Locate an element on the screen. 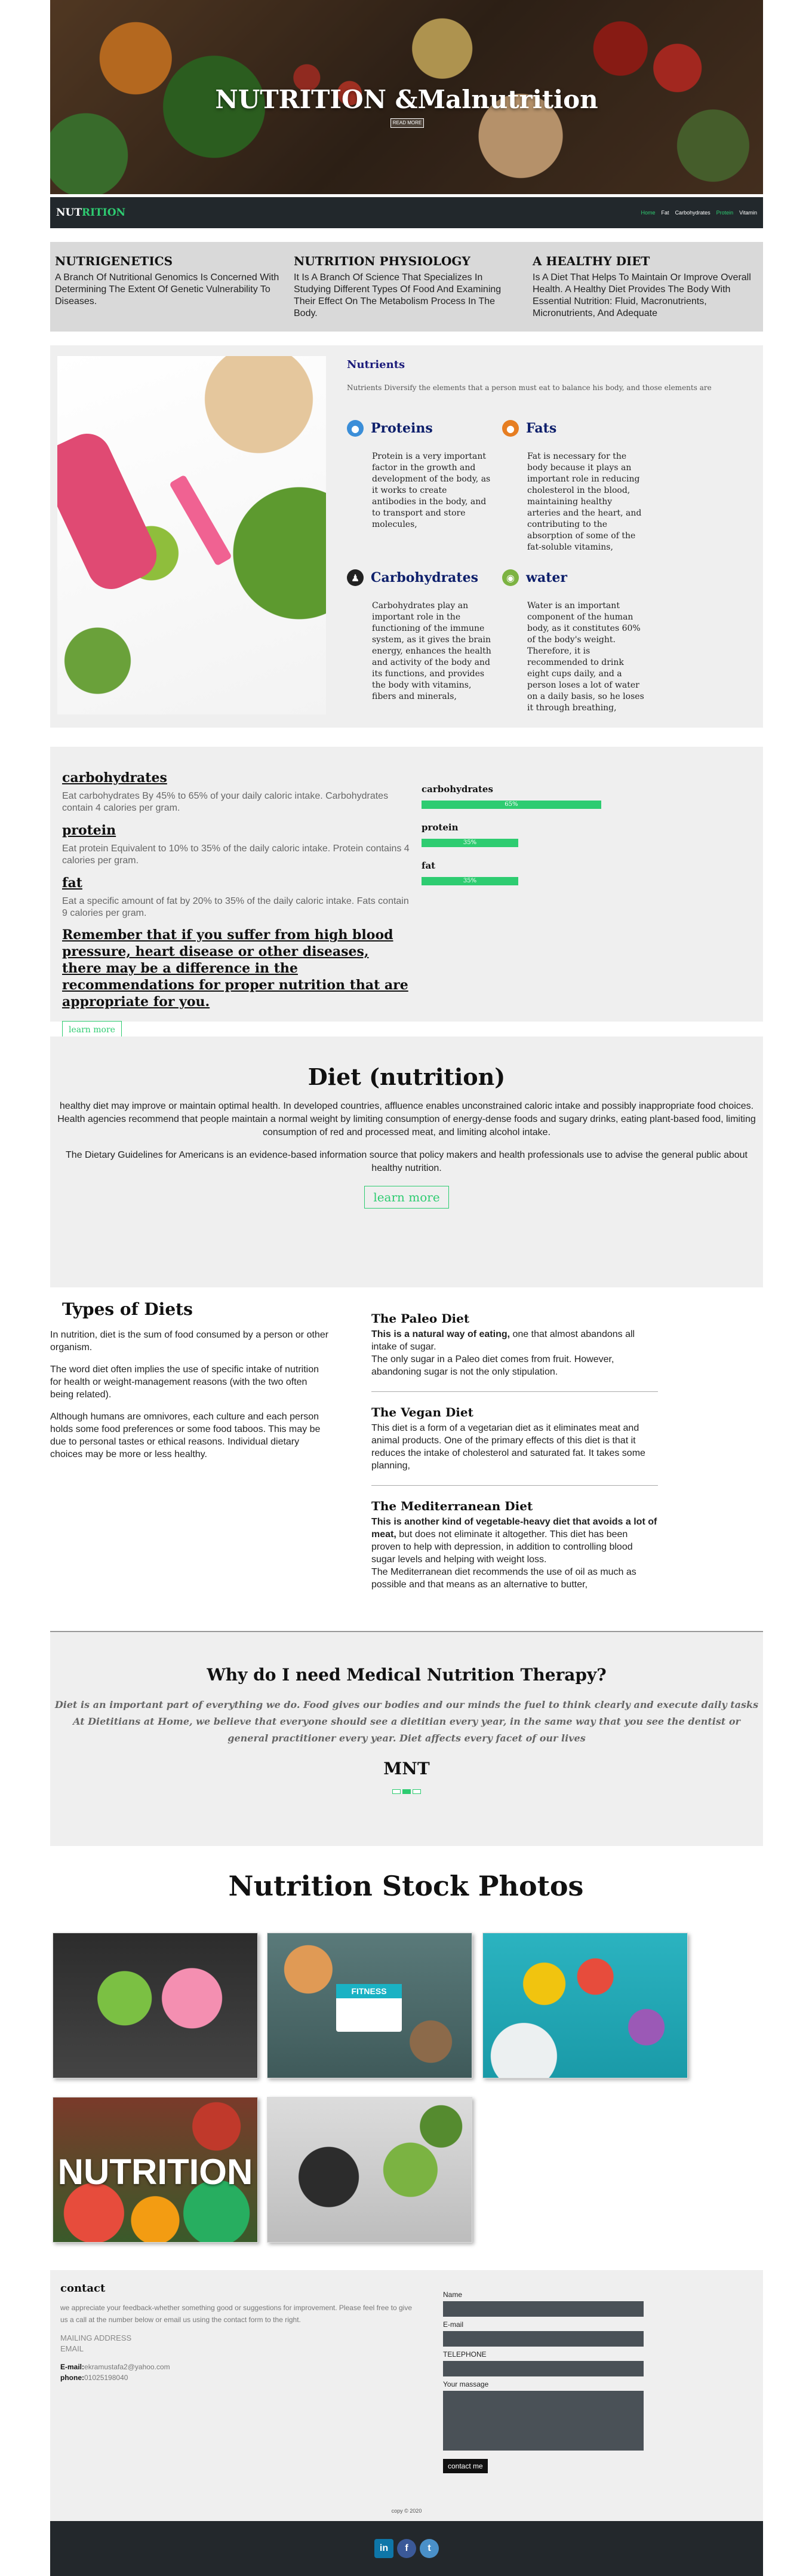 The image size is (812, 2576). dumbbell-shape is located at coordinates (111, 511).